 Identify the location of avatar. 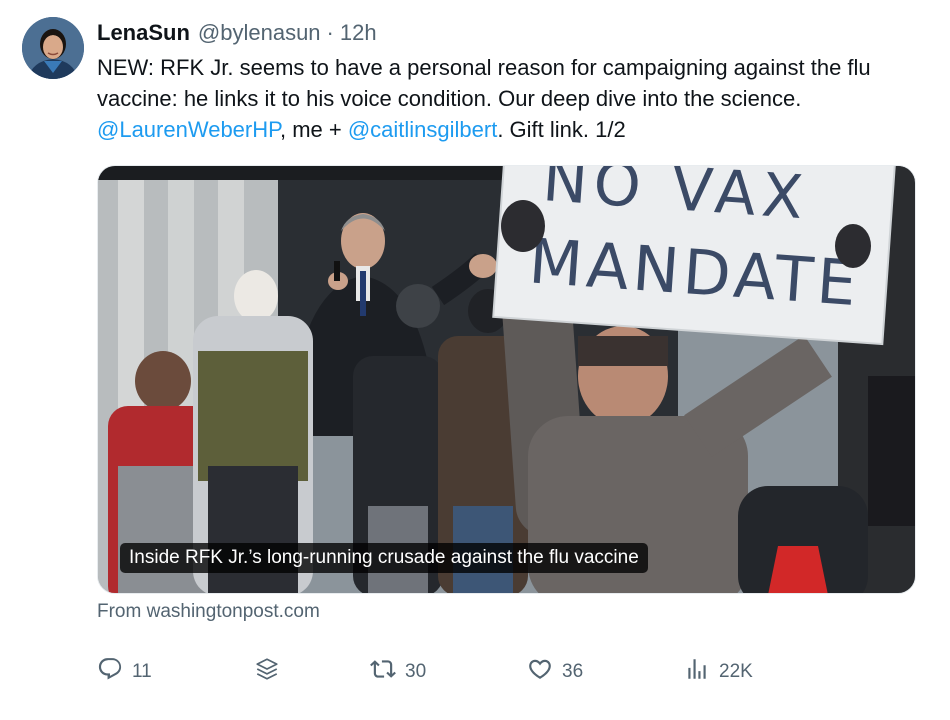
(53, 48).